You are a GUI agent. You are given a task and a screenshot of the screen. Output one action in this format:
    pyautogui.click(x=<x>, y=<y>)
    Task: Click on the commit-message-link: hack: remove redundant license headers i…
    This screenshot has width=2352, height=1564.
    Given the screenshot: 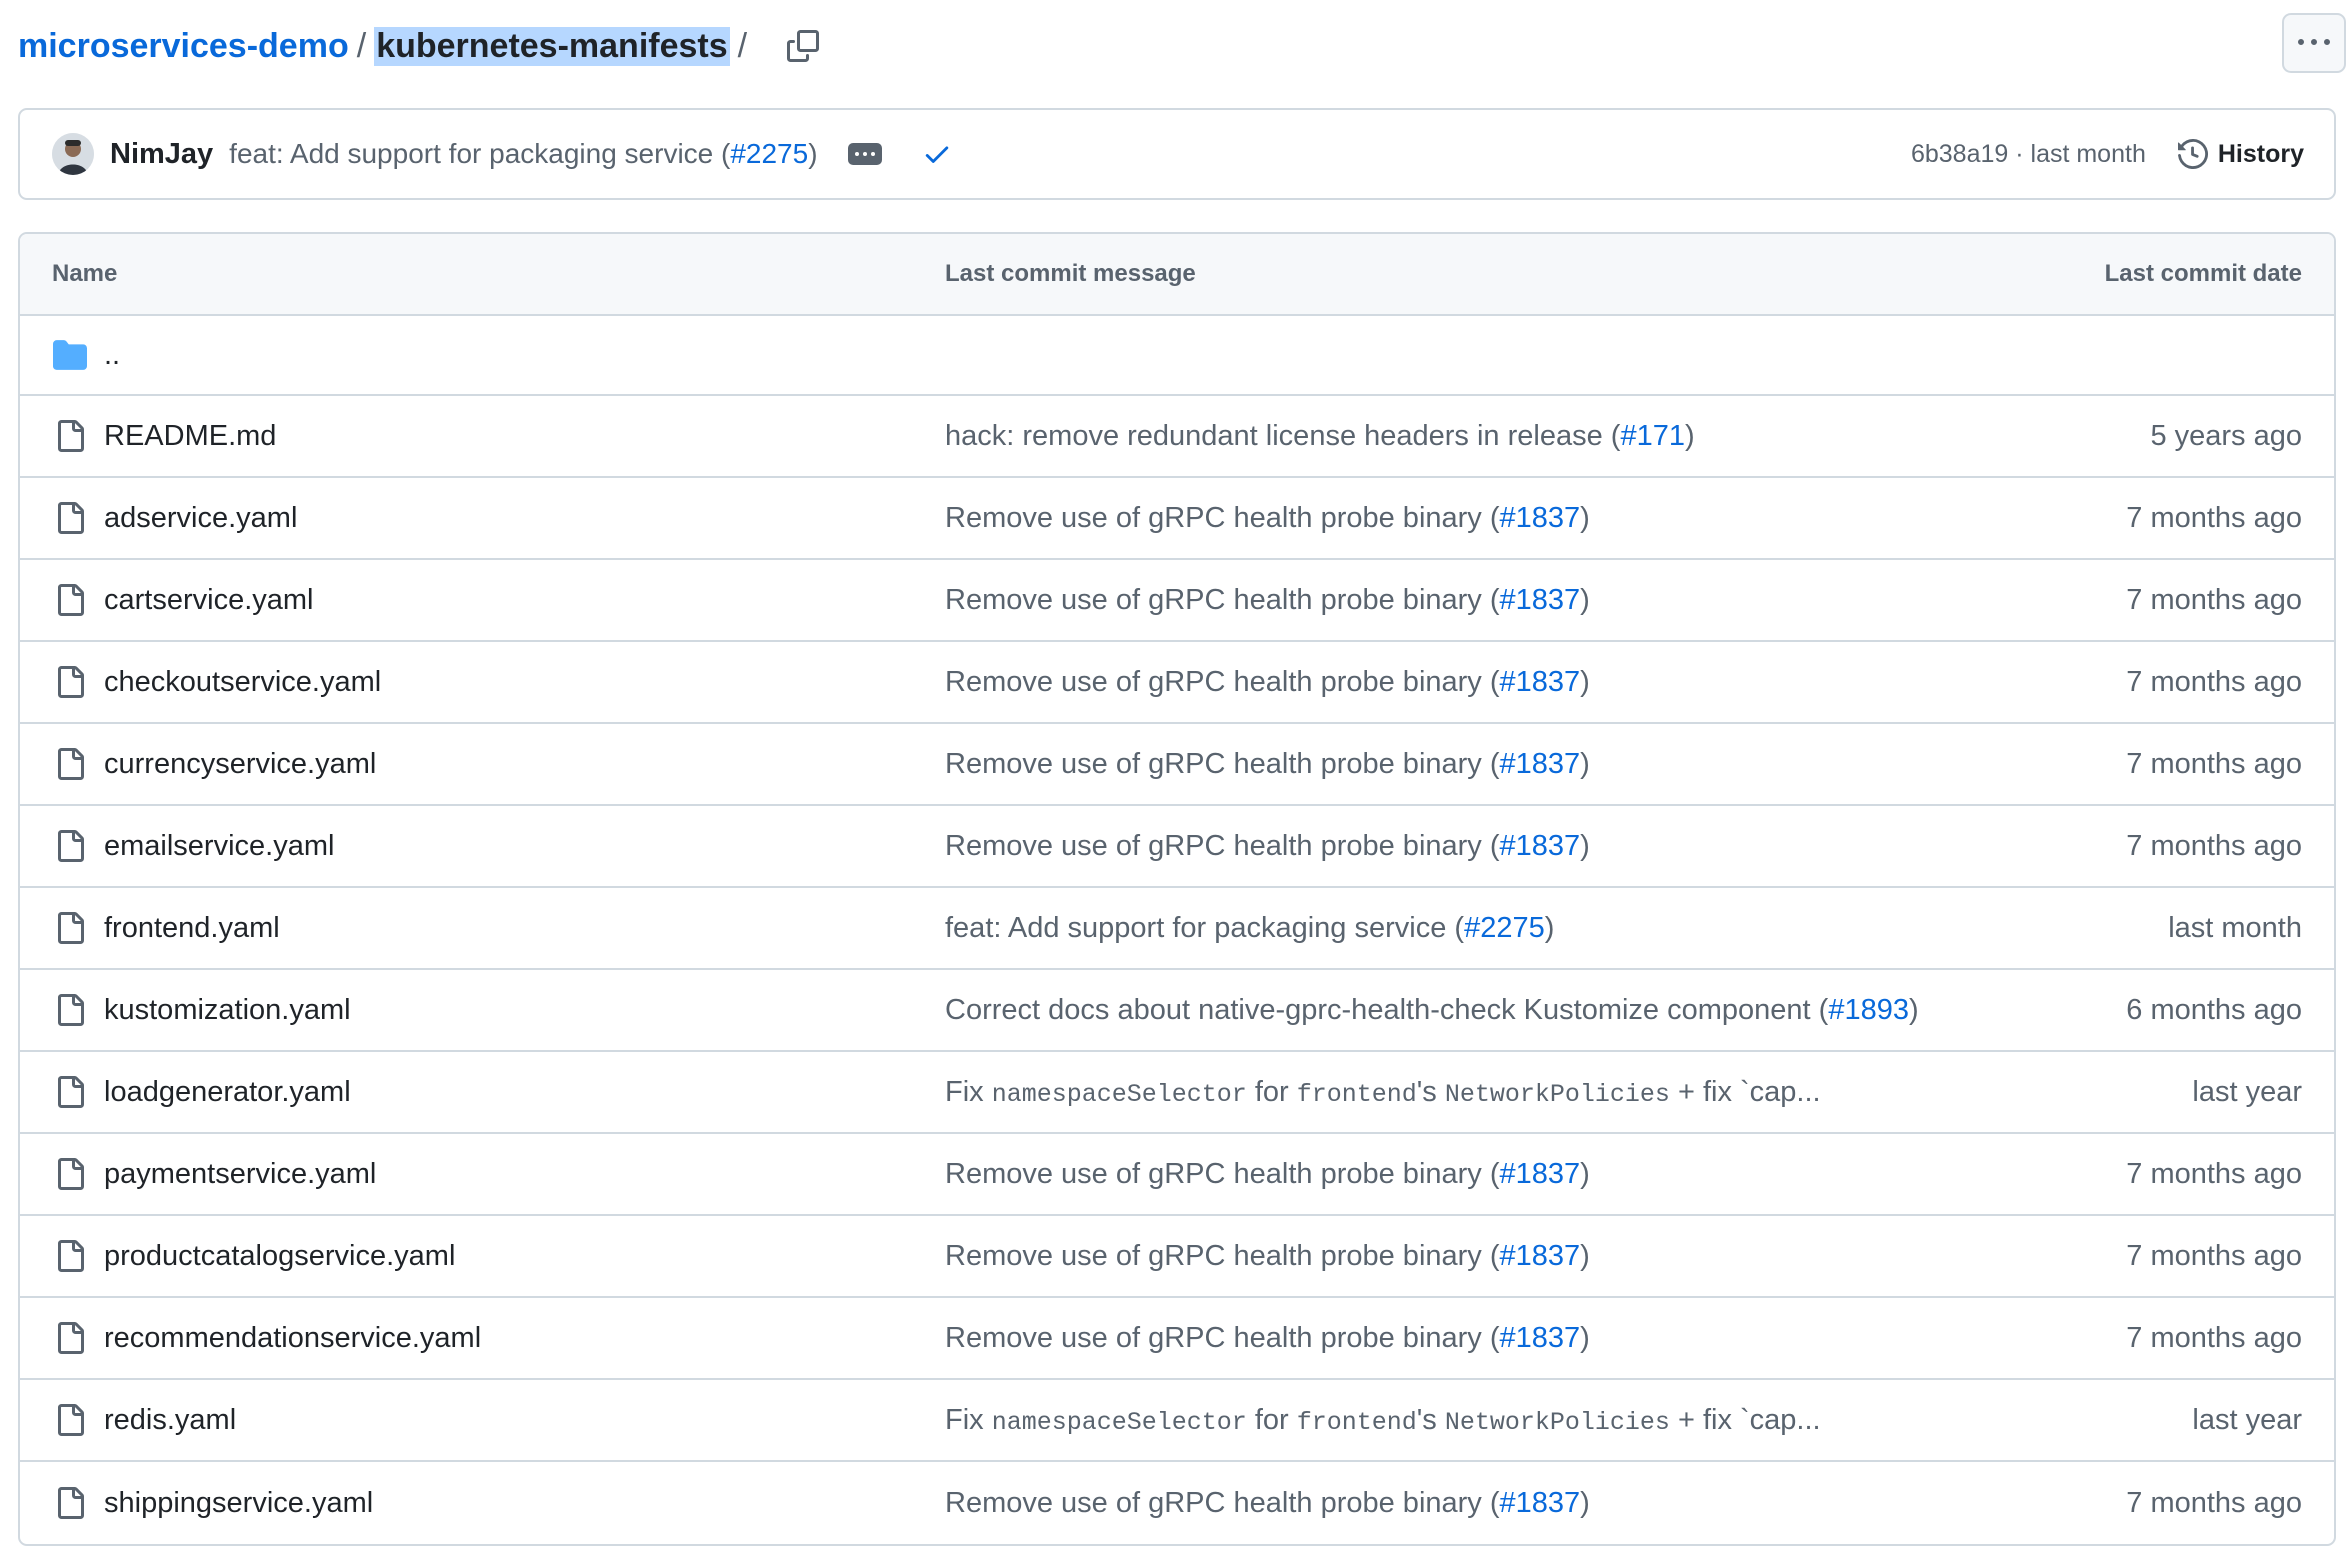 What is the action you would take?
    pyautogui.click(x=1489, y=436)
    